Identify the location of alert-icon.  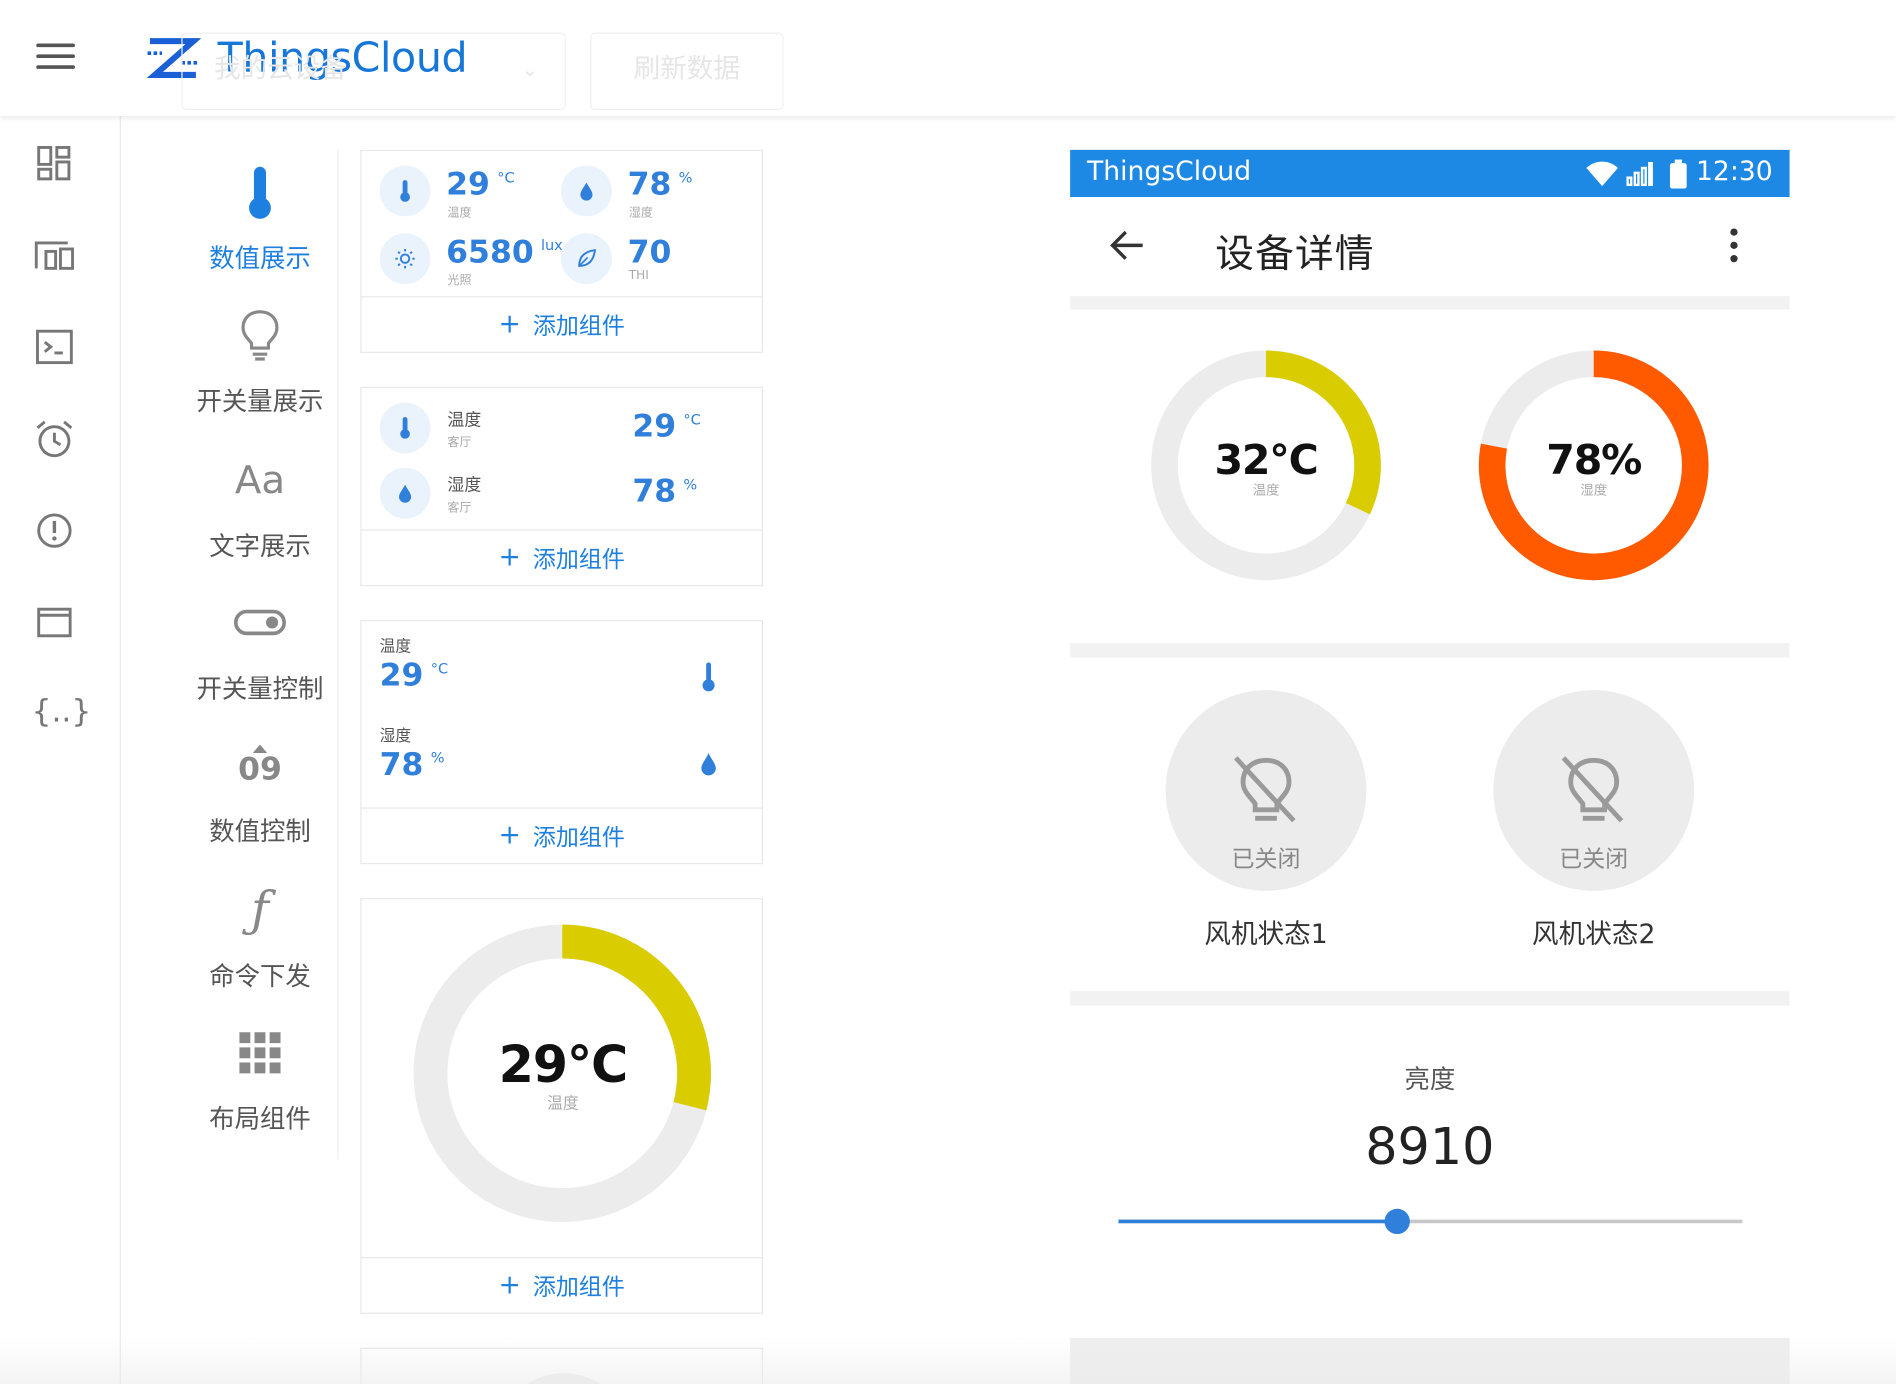
(54, 531).